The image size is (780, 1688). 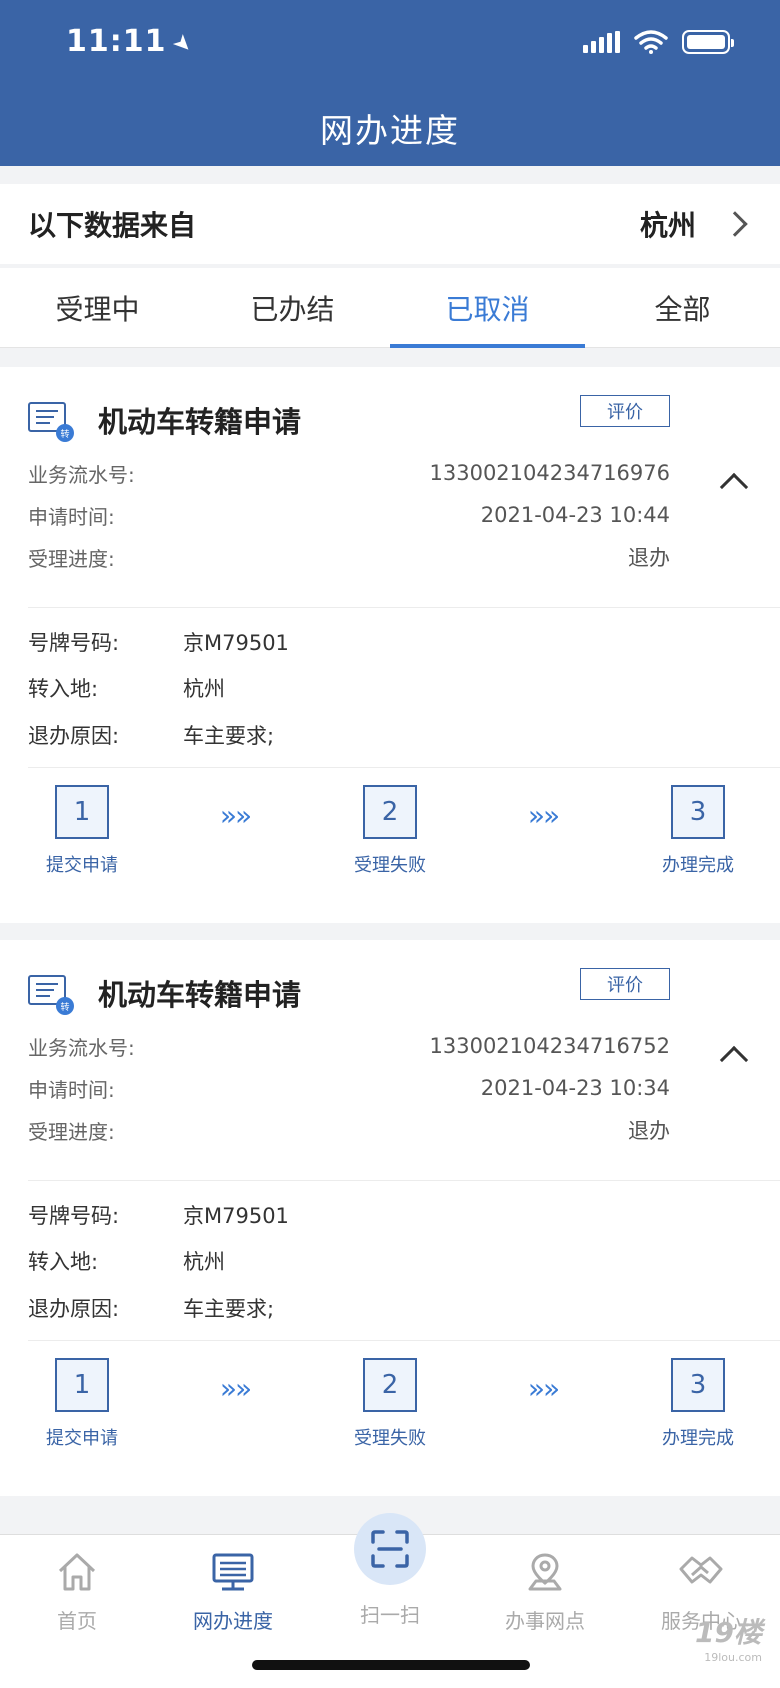 I want to click on handshake-icon, so click(x=701, y=1570).